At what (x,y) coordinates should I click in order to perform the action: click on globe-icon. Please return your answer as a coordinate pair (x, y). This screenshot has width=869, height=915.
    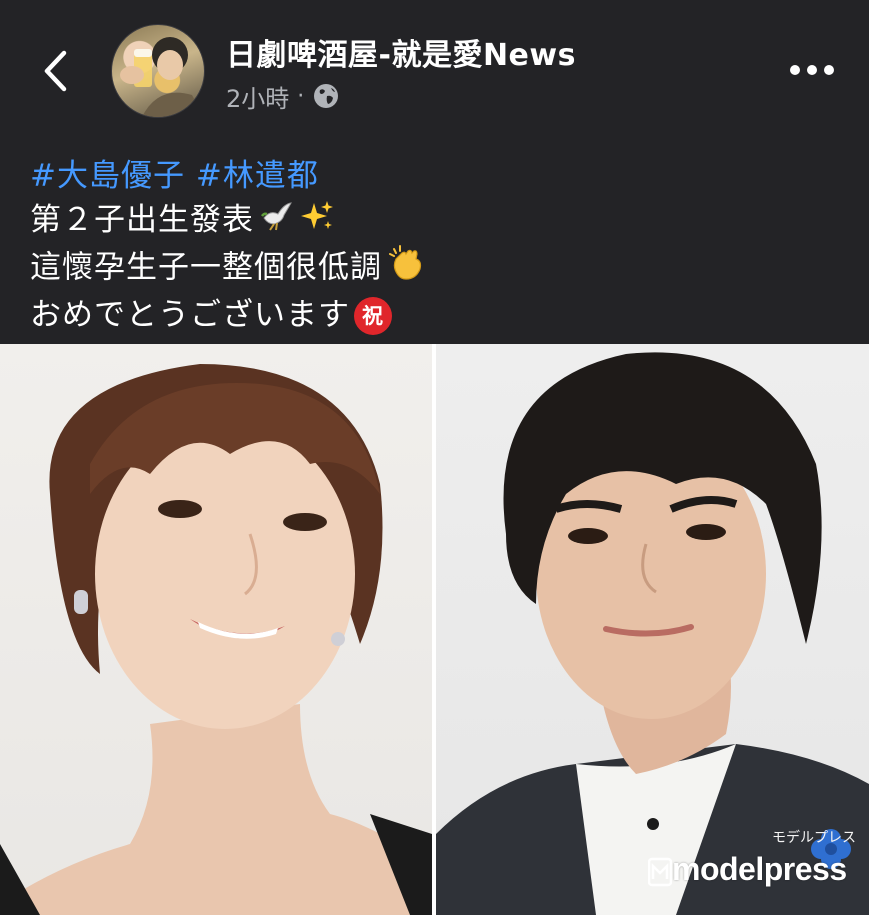
    Looking at the image, I should click on (326, 96).